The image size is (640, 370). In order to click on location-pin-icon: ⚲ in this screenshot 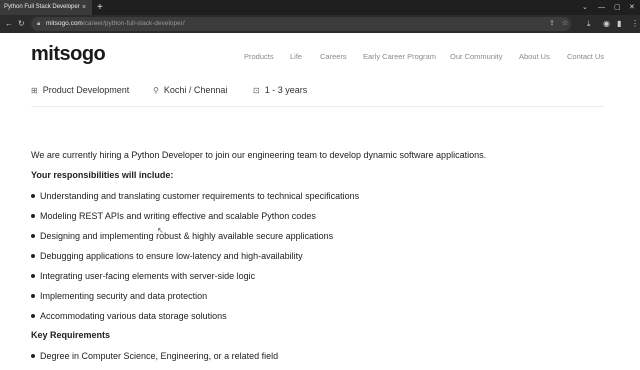, I will do `click(156, 90)`.